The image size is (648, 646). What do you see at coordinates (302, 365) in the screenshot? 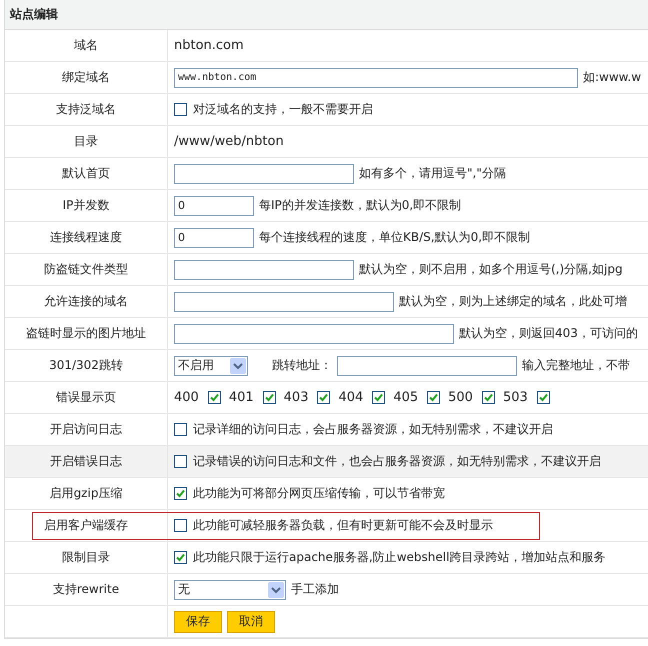
I see `field-label: 跳转地址：` at bounding box center [302, 365].